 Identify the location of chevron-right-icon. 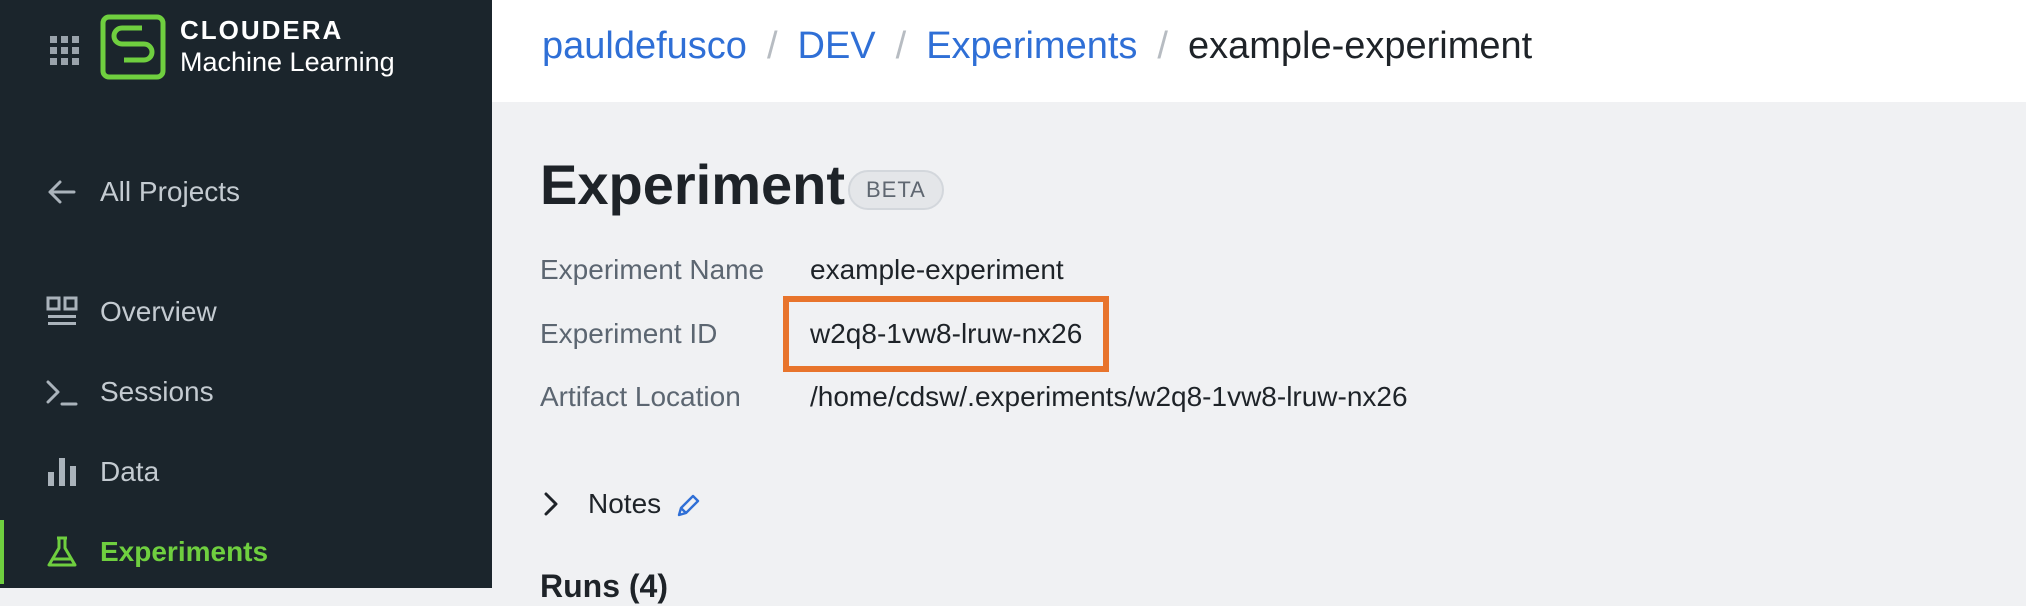
(551, 504).